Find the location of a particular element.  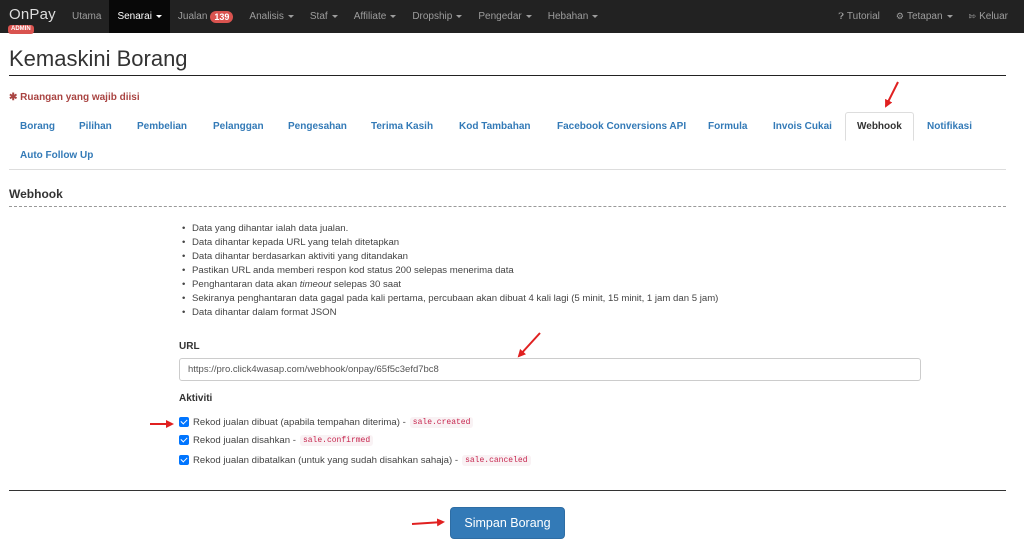

nav-item-affiliate: Affiliate is located at coordinates (375, 16).